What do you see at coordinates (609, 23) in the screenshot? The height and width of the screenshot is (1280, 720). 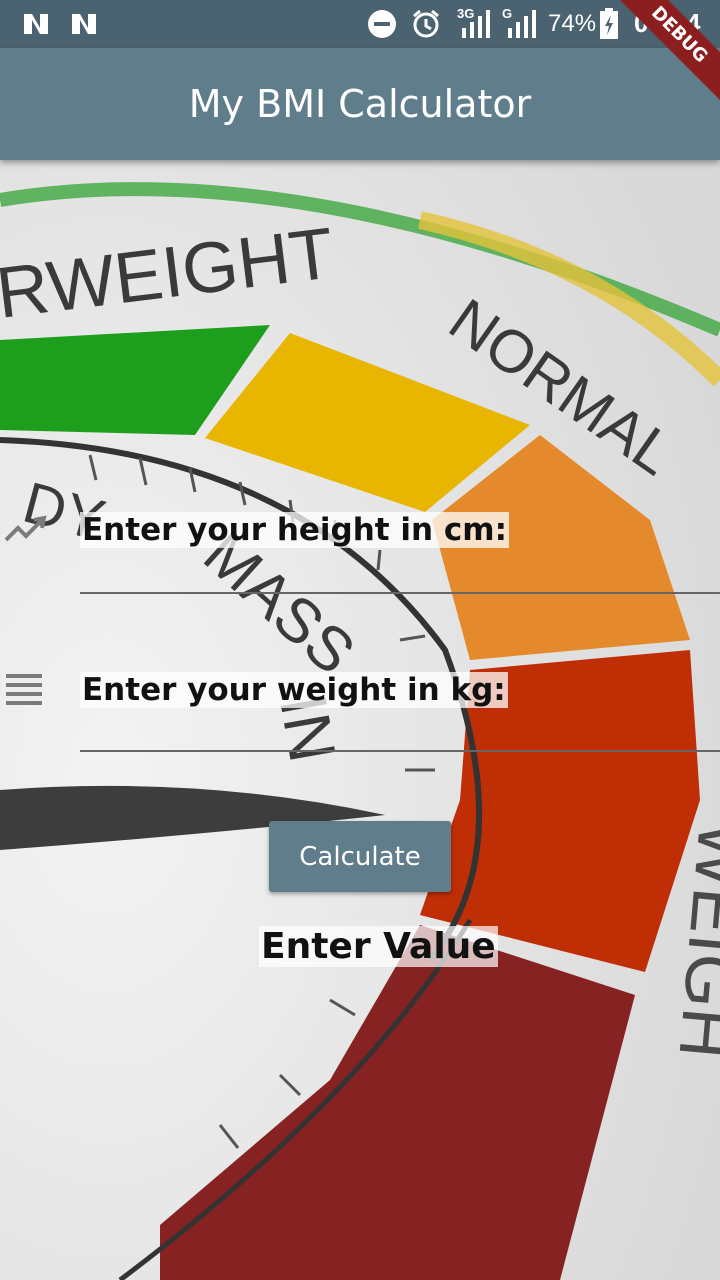 I see `battery-charging-icon` at bounding box center [609, 23].